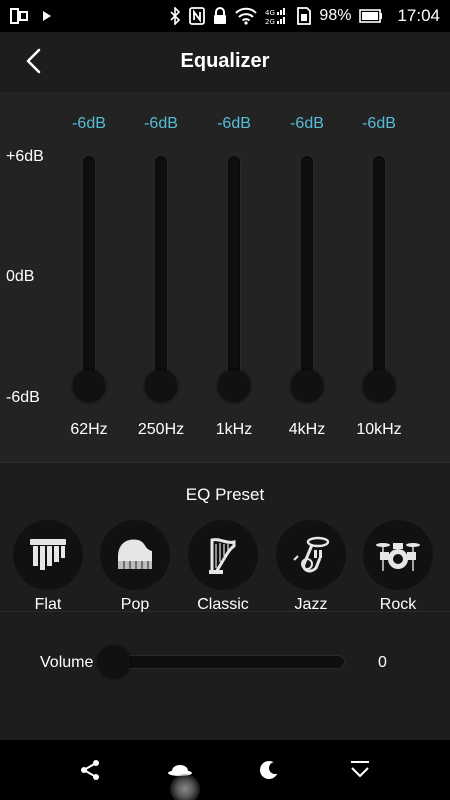  I want to click on bottom-nav, so click(225, 770).